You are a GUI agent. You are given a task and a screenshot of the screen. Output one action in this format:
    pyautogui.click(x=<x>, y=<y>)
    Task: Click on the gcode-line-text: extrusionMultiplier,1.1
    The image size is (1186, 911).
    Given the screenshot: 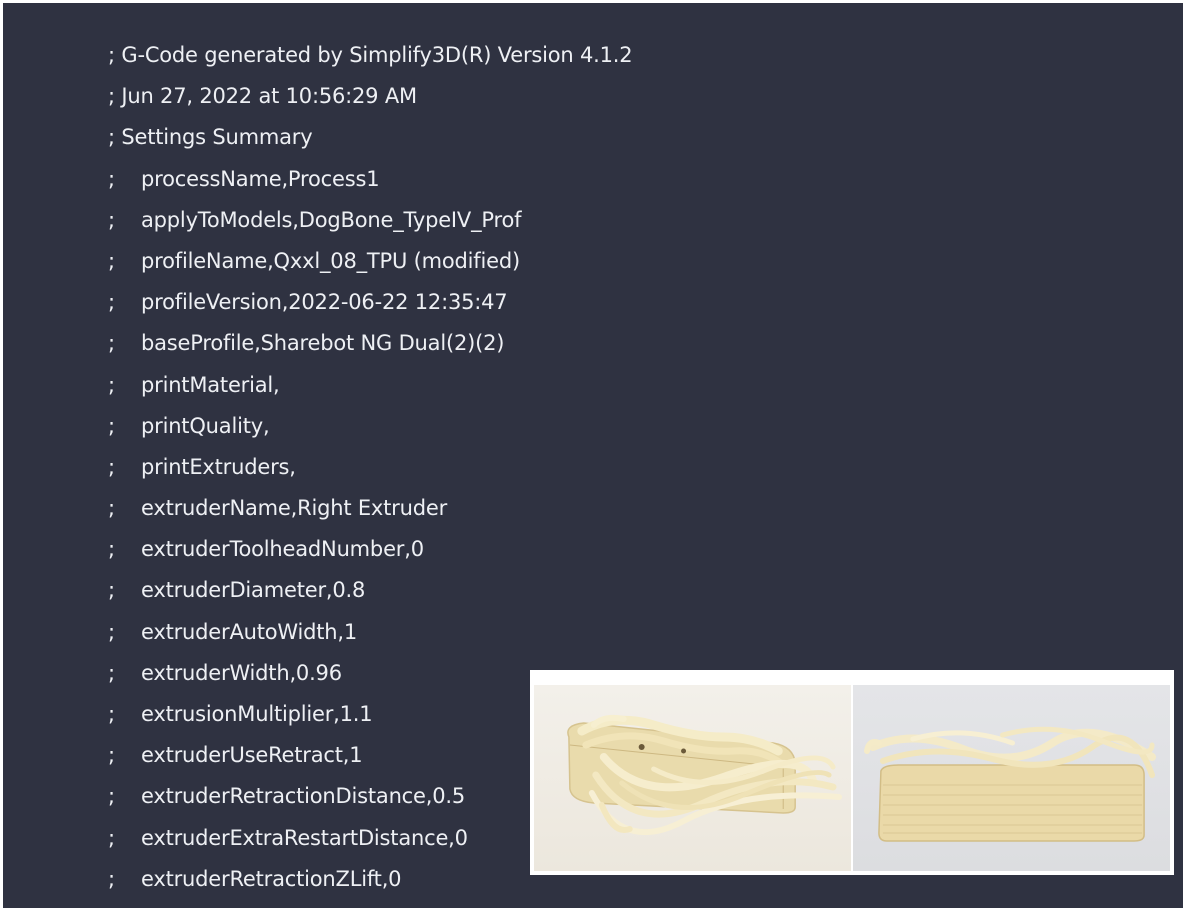 What is the action you would take?
    pyautogui.click(x=257, y=714)
    